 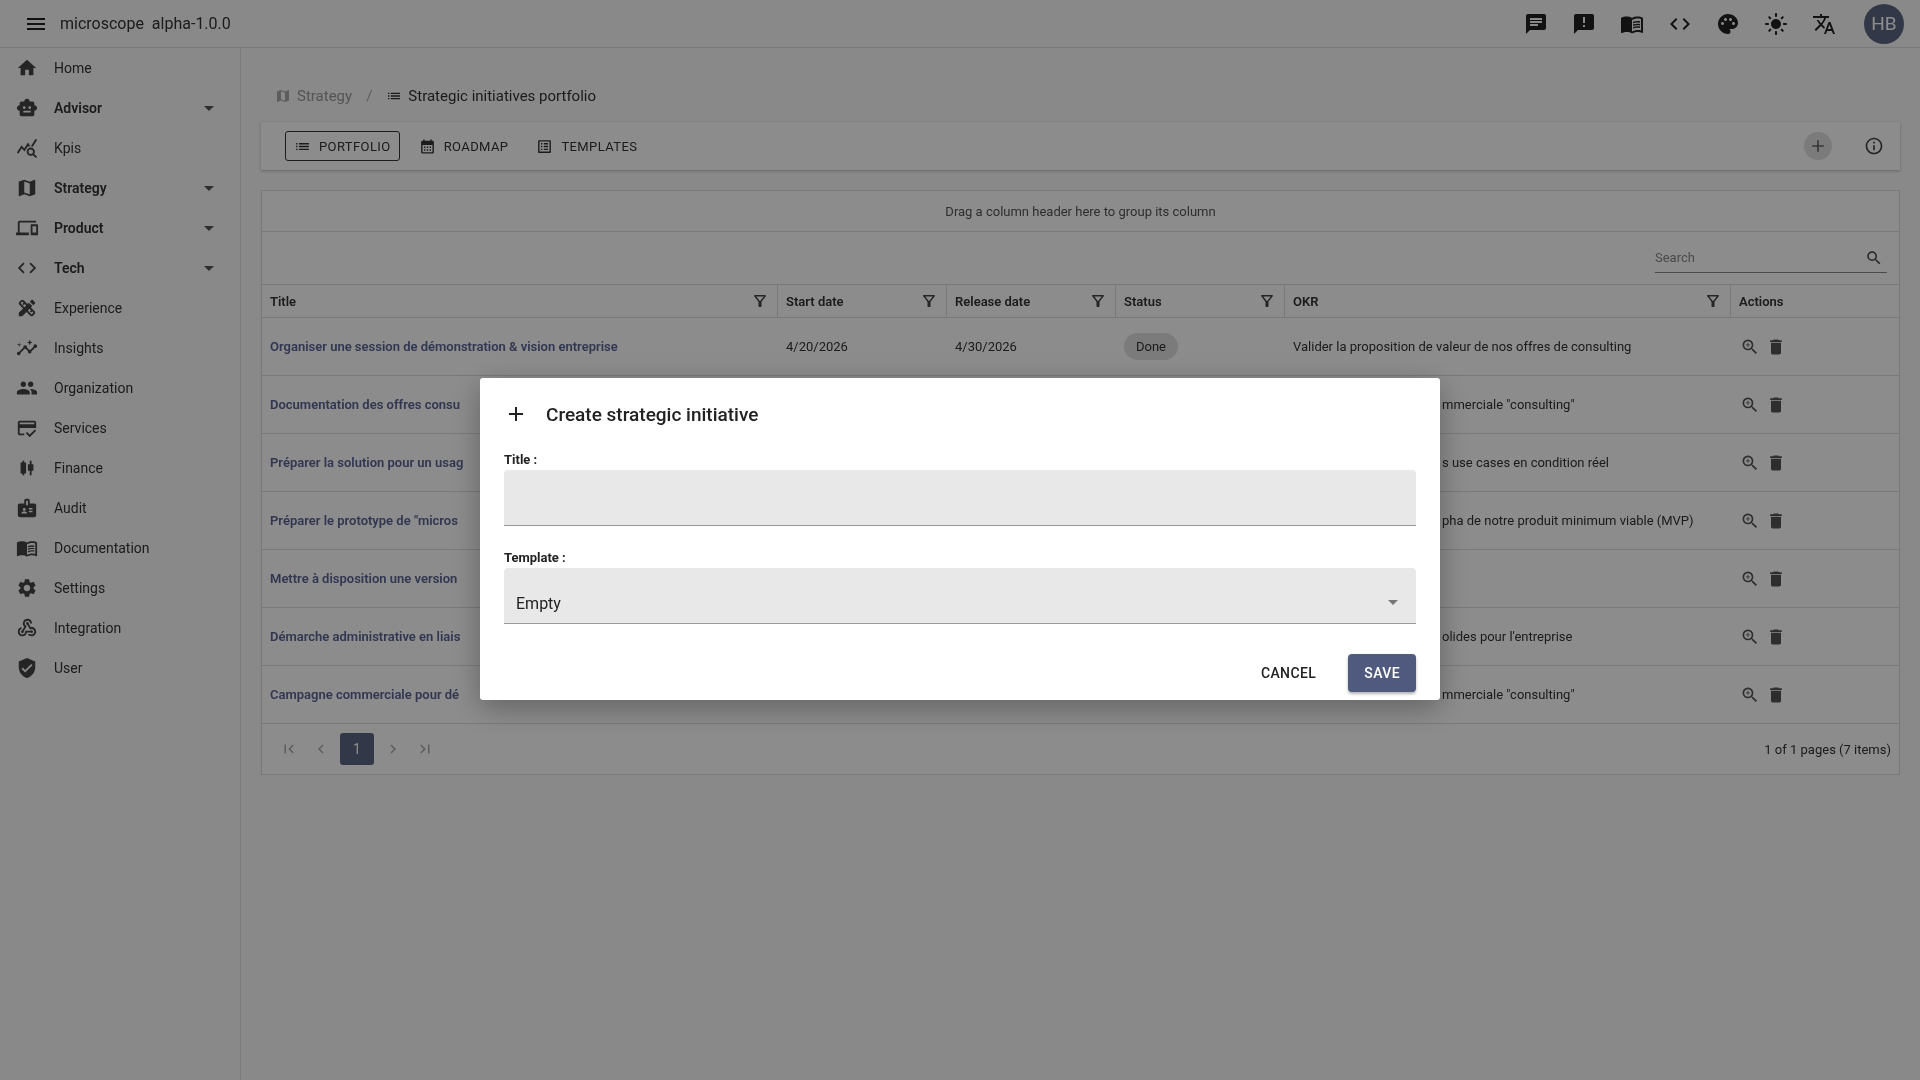 What do you see at coordinates (364, 520) in the screenshot?
I see `initiative-link: Préparer le prototype de "micros` at bounding box center [364, 520].